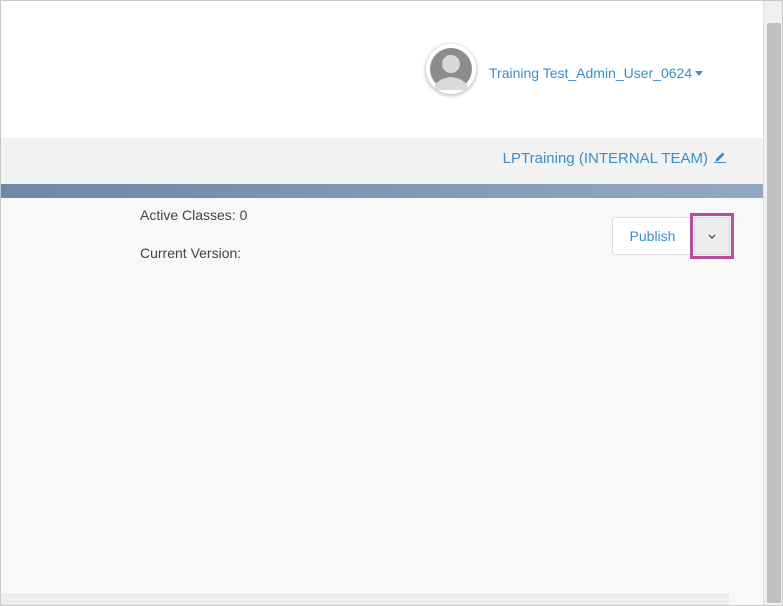 The image size is (783, 606). Describe the element at coordinates (590, 73) in the screenshot. I see `user-name: Training Test_Admin_User_0624` at that location.